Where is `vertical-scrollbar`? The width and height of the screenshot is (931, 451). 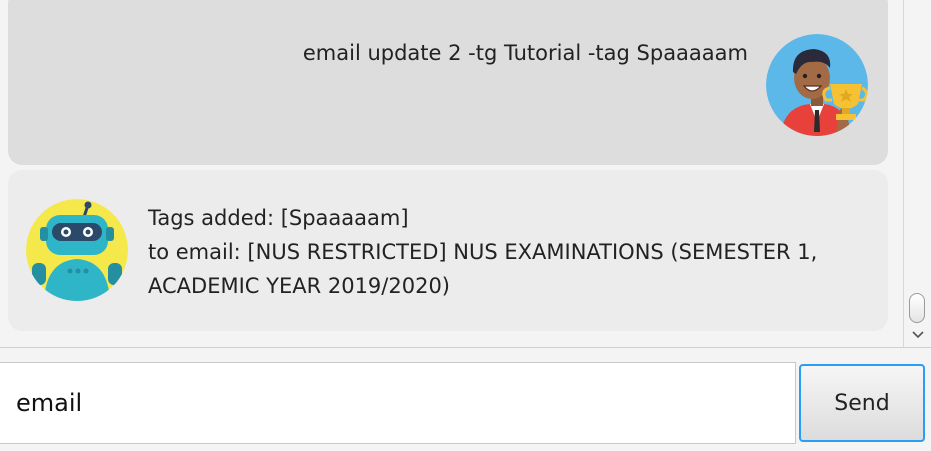 vertical-scrollbar is located at coordinates (917, 173).